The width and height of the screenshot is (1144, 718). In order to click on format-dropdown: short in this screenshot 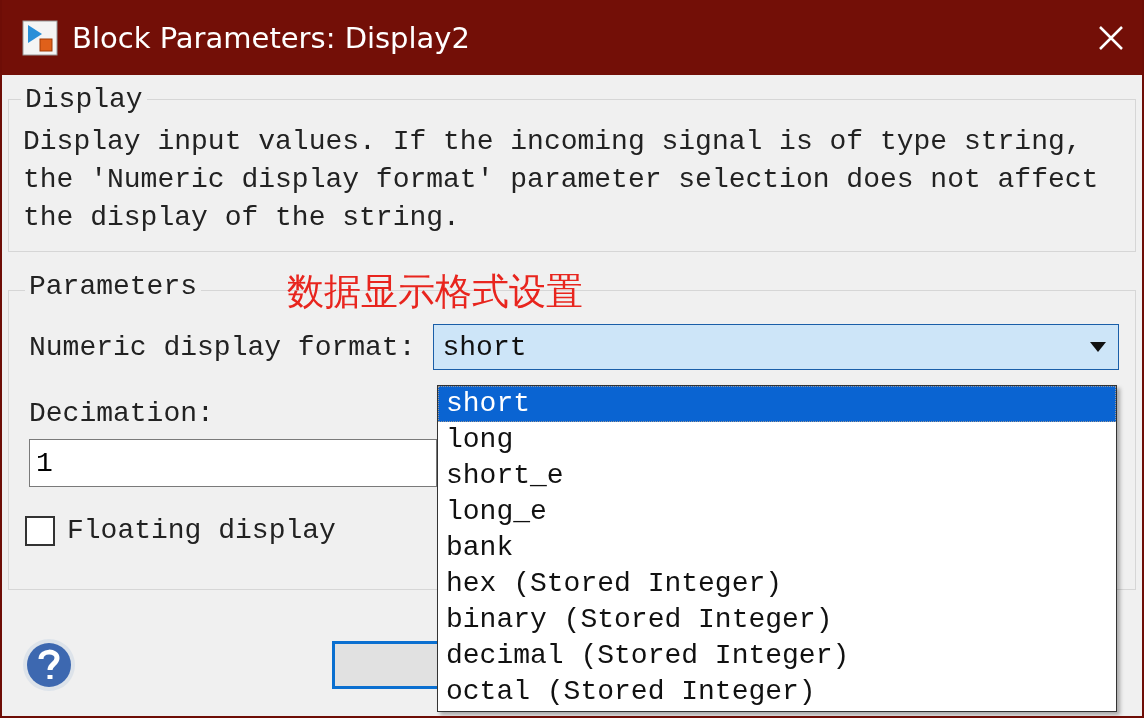, I will do `click(776, 347)`.